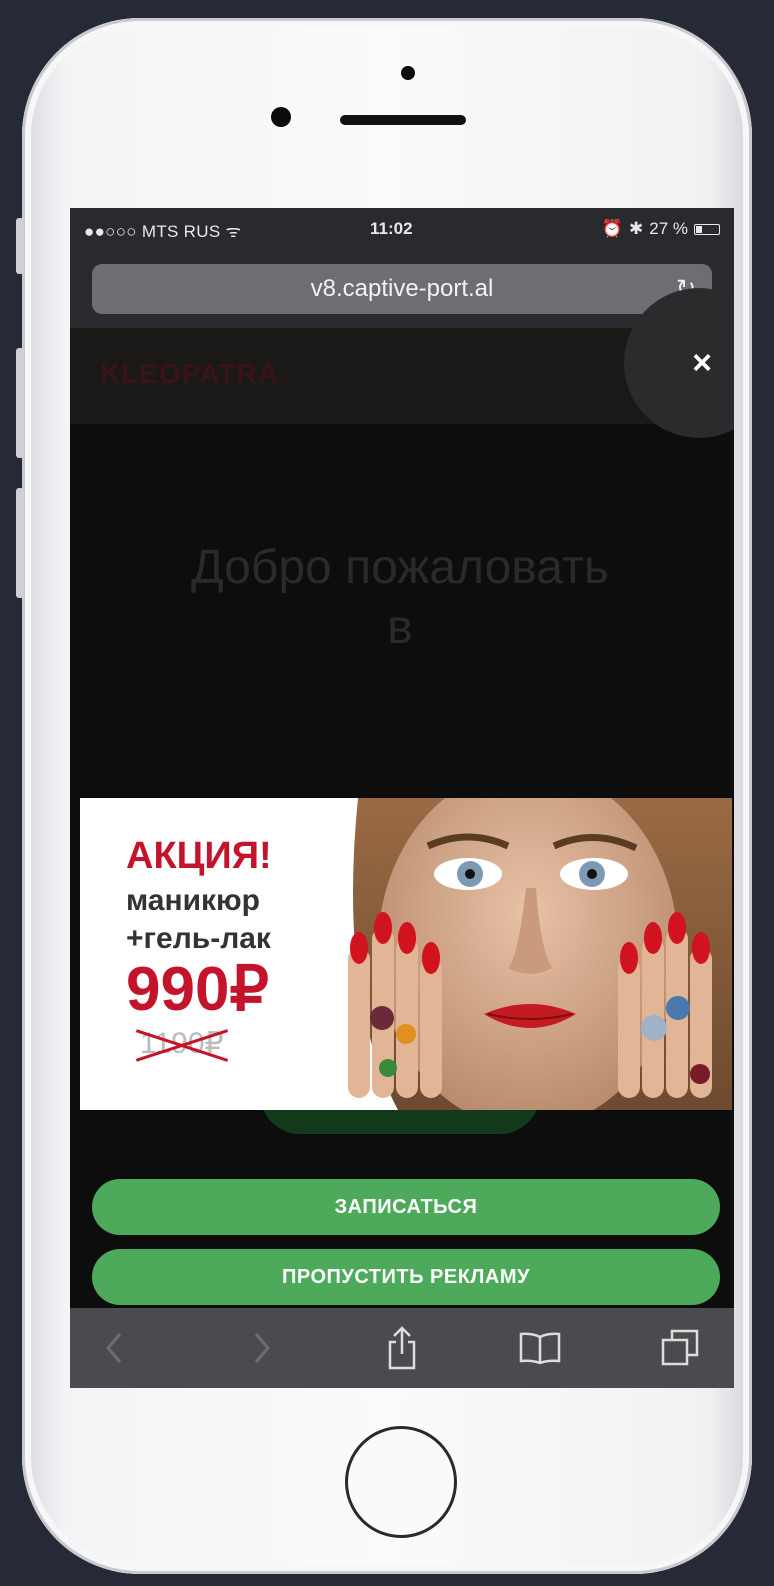  I want to click on volume-up-button, so click(20, 403).